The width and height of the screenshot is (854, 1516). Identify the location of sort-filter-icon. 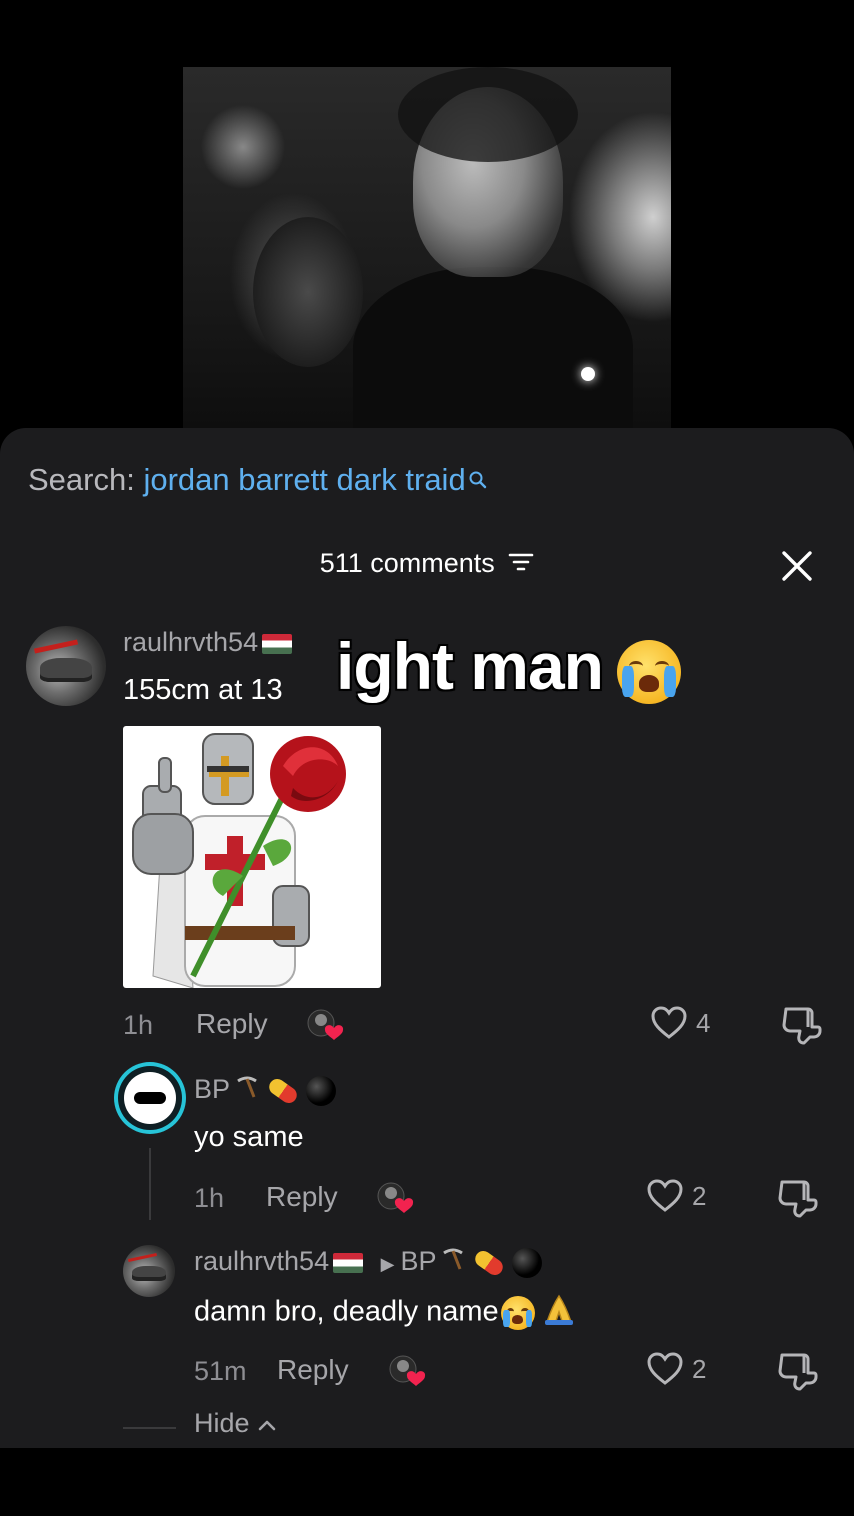
(521, 564).